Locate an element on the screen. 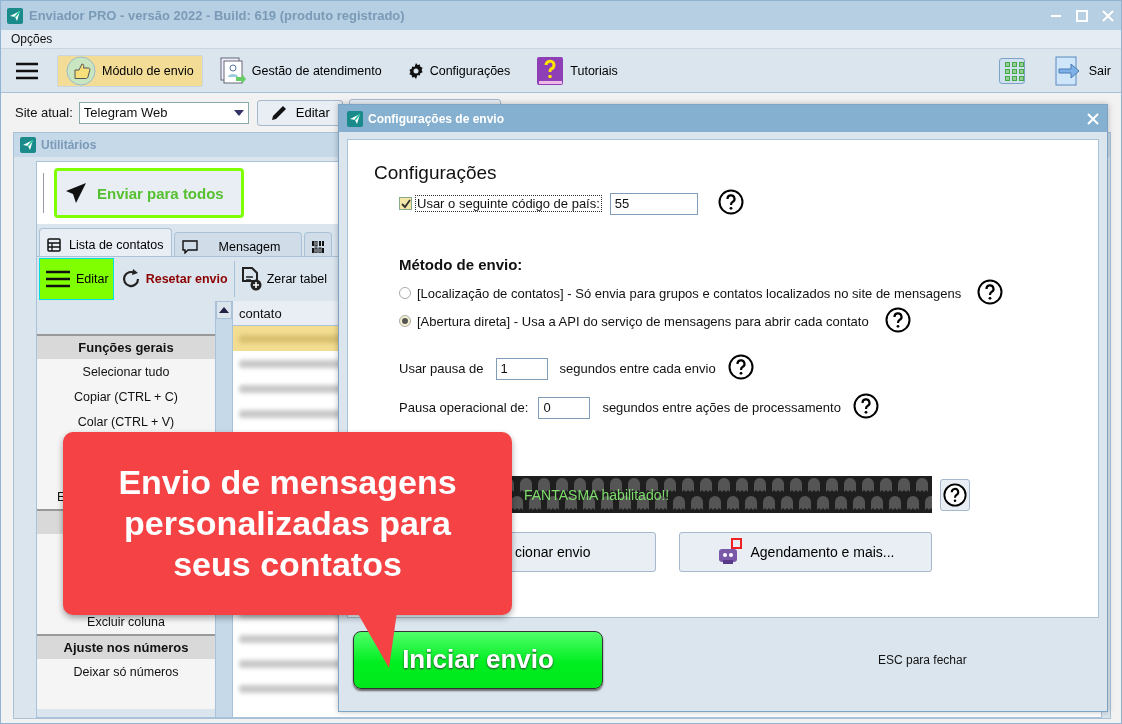 Image resolution: width=1122 pixels, height=724 pixels. pause-label: Pausa operacional de: is located at coordinates (464, 407).